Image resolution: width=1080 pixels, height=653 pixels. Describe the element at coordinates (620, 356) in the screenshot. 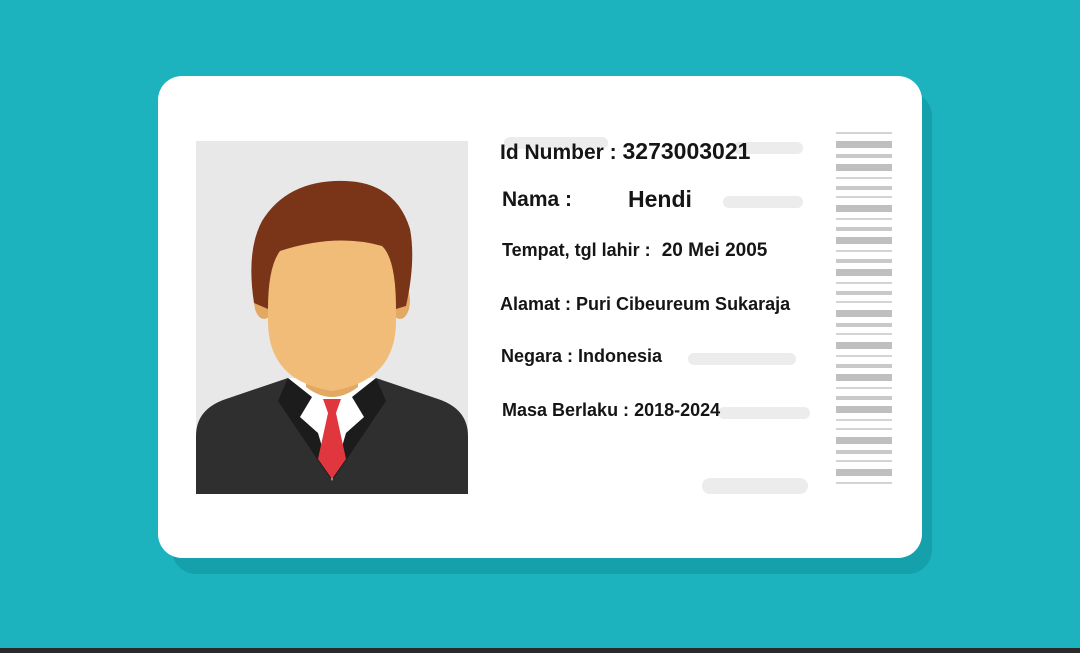

I see `field-value: Indonesia` at that location.